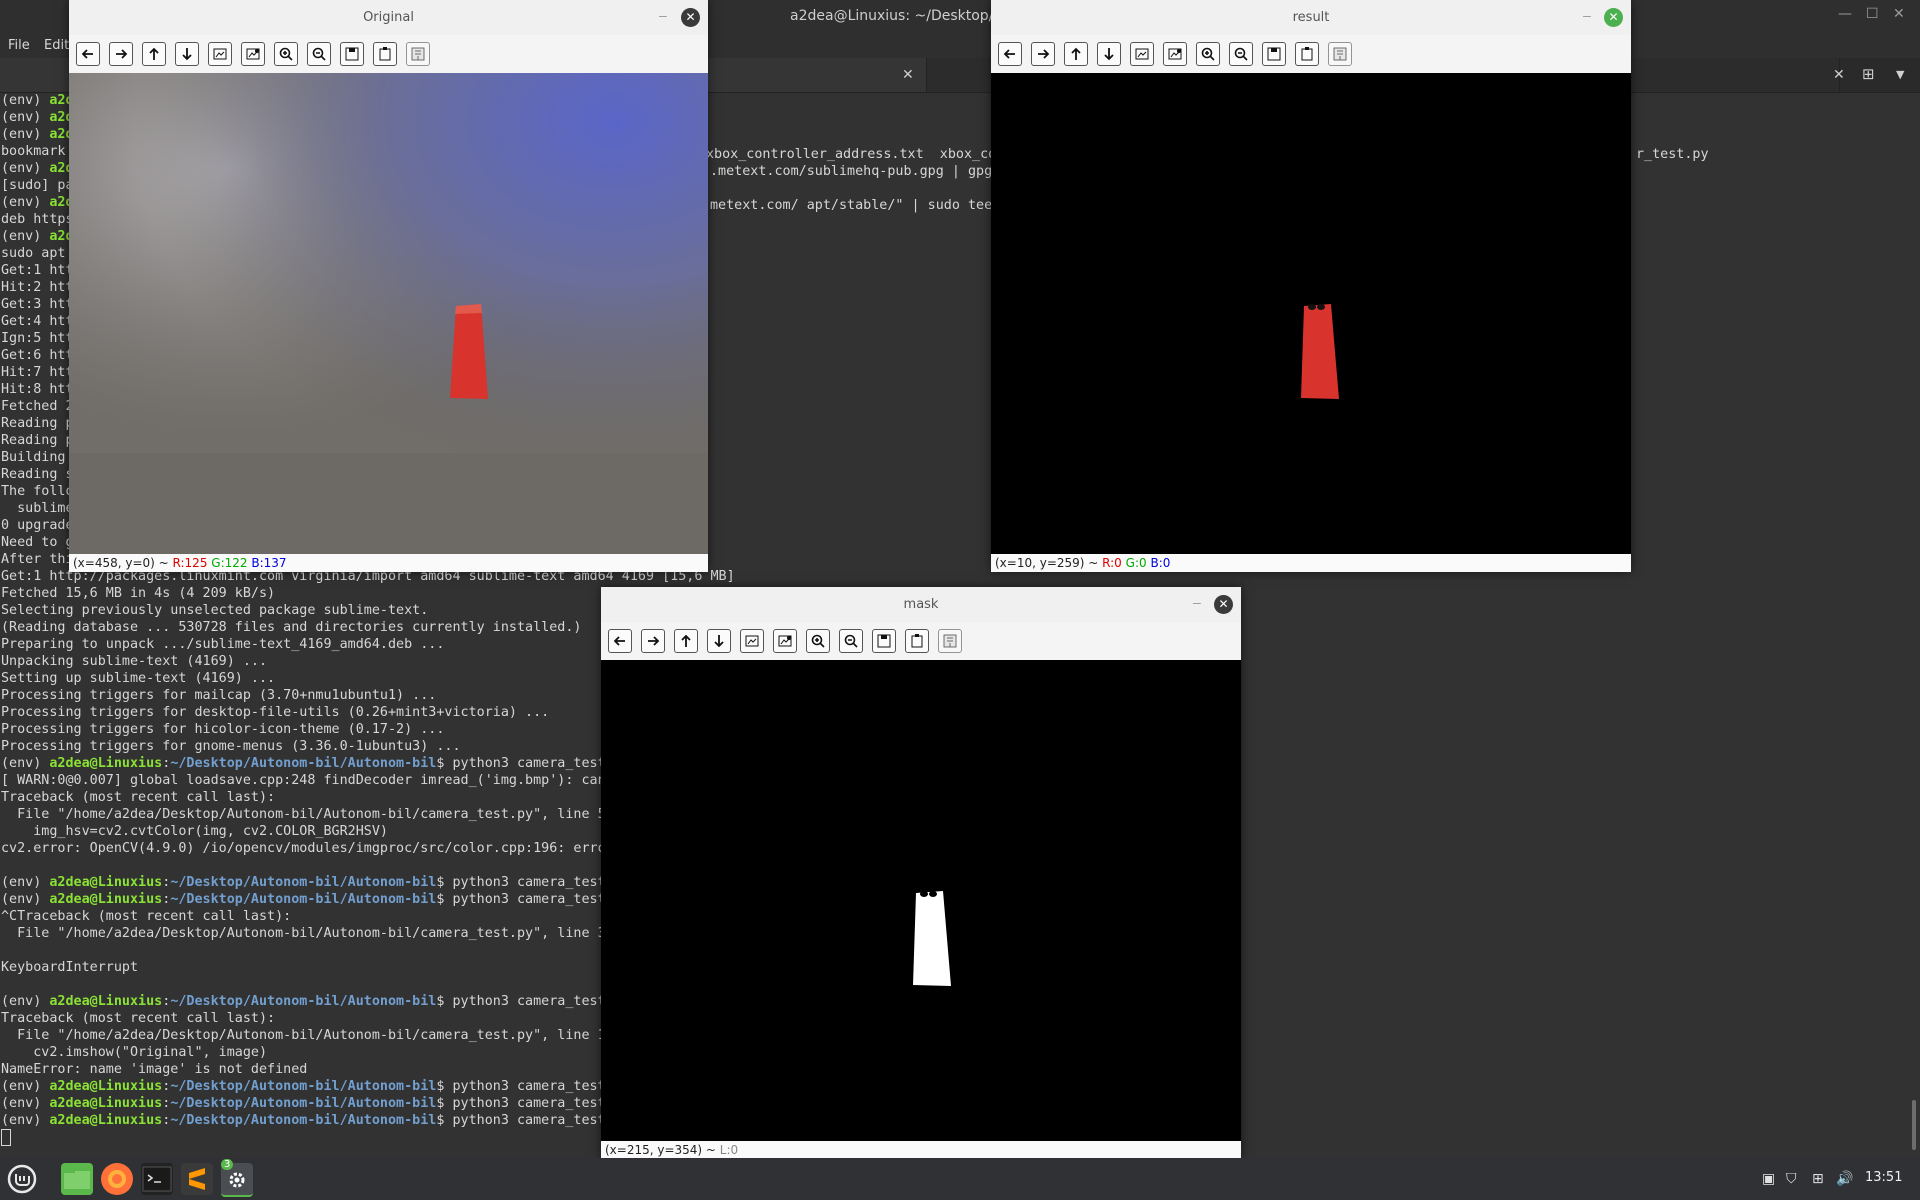 The height and width of the screenshot is (1200, 1920). I want to click on mask-image, so click(921, 900).